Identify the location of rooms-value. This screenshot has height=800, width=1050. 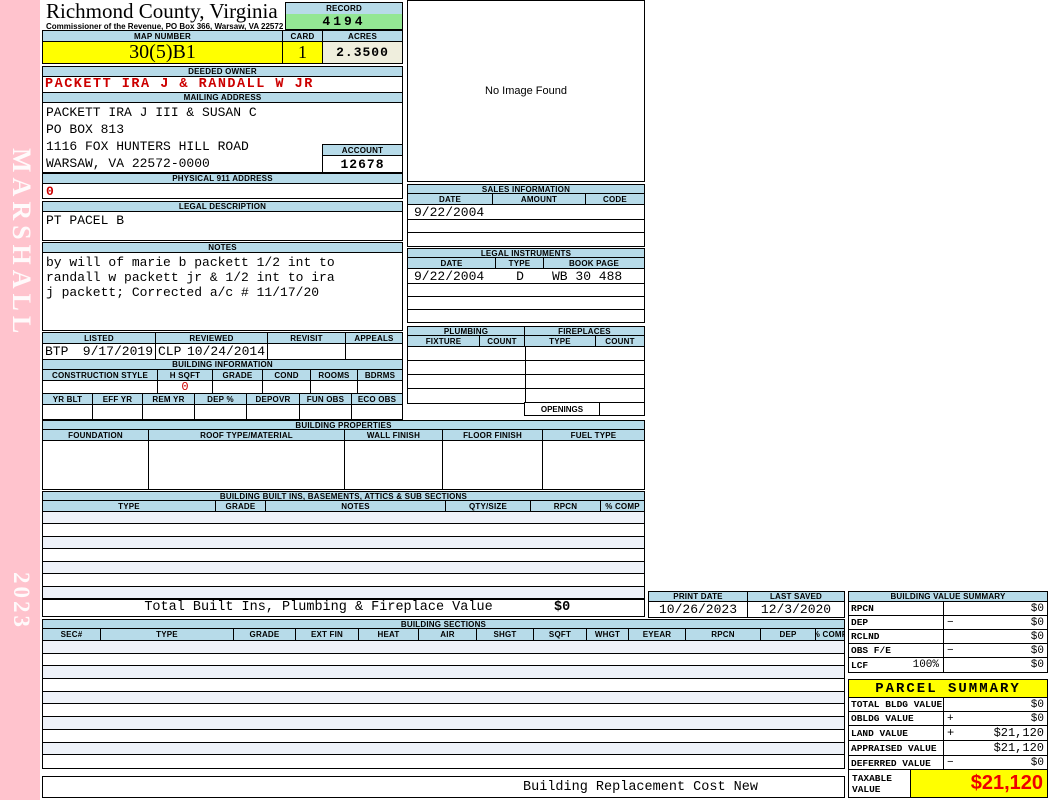
(334, 387).